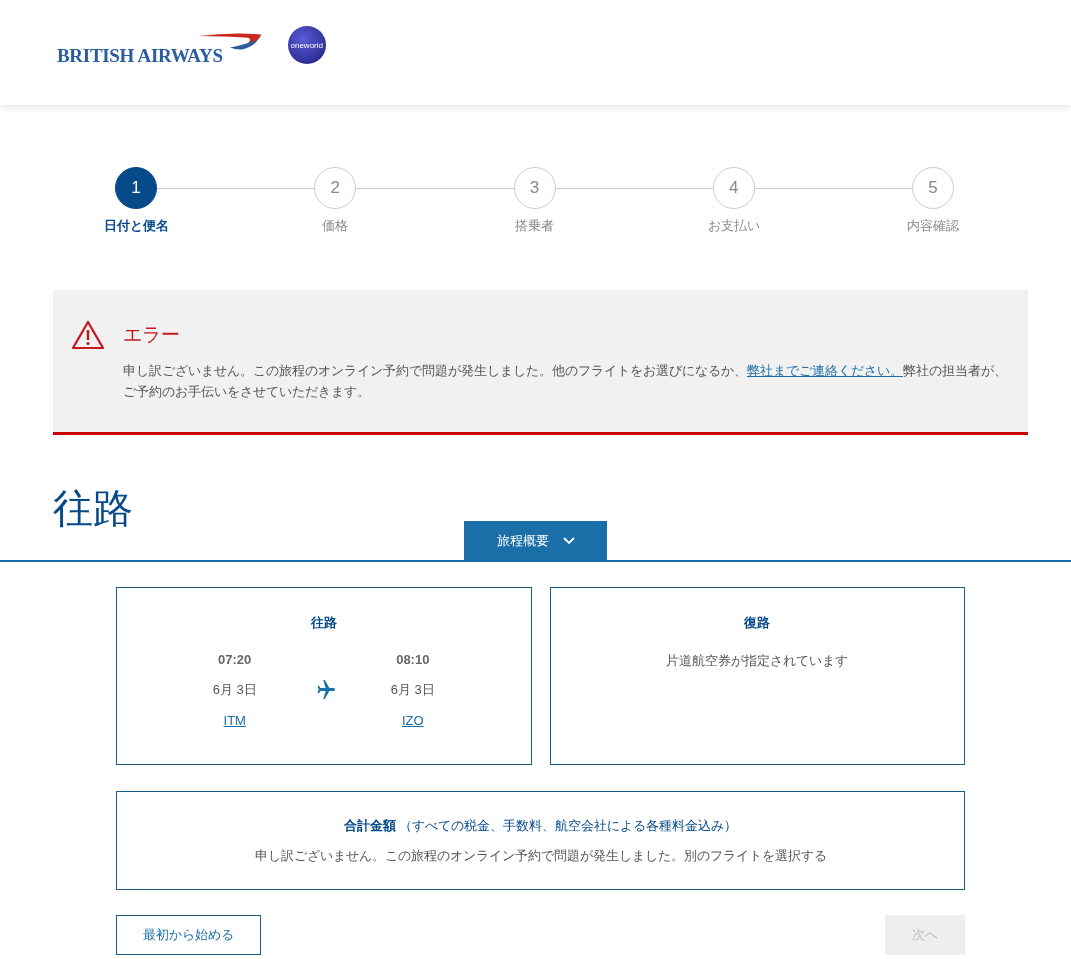 Image resolution: width=1071 pixels, height=959 pixels. Describe the element at coordinates (152, 335) in the screenshot. I see `error-title: エラー` at that location.